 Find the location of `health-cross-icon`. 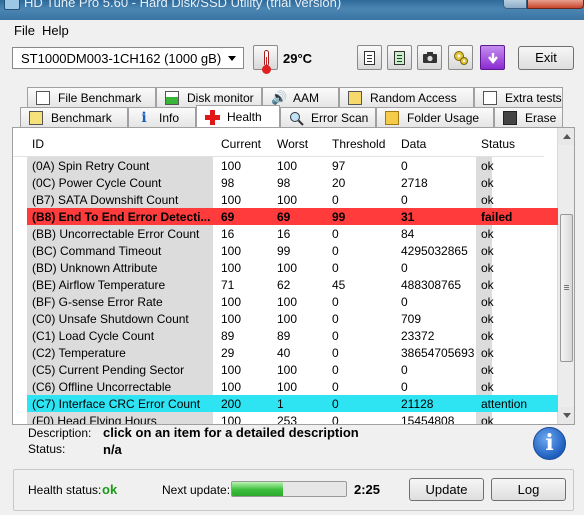

health-cross-icon is located at coordinates (212, 117).